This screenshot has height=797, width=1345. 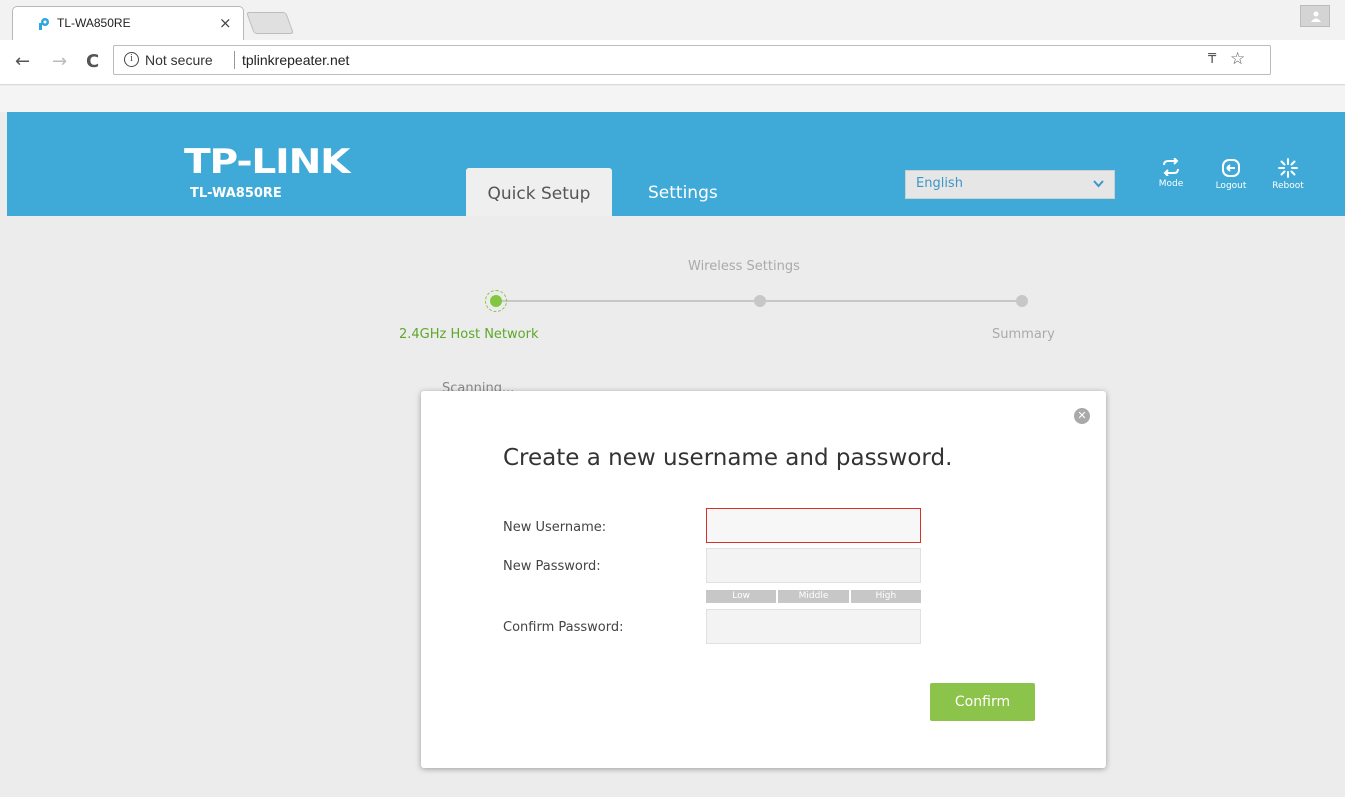 What do you see at coordinates (672, 99) in the screenshot?
I see `bookmark-bar` at bounding box center [672, 99].